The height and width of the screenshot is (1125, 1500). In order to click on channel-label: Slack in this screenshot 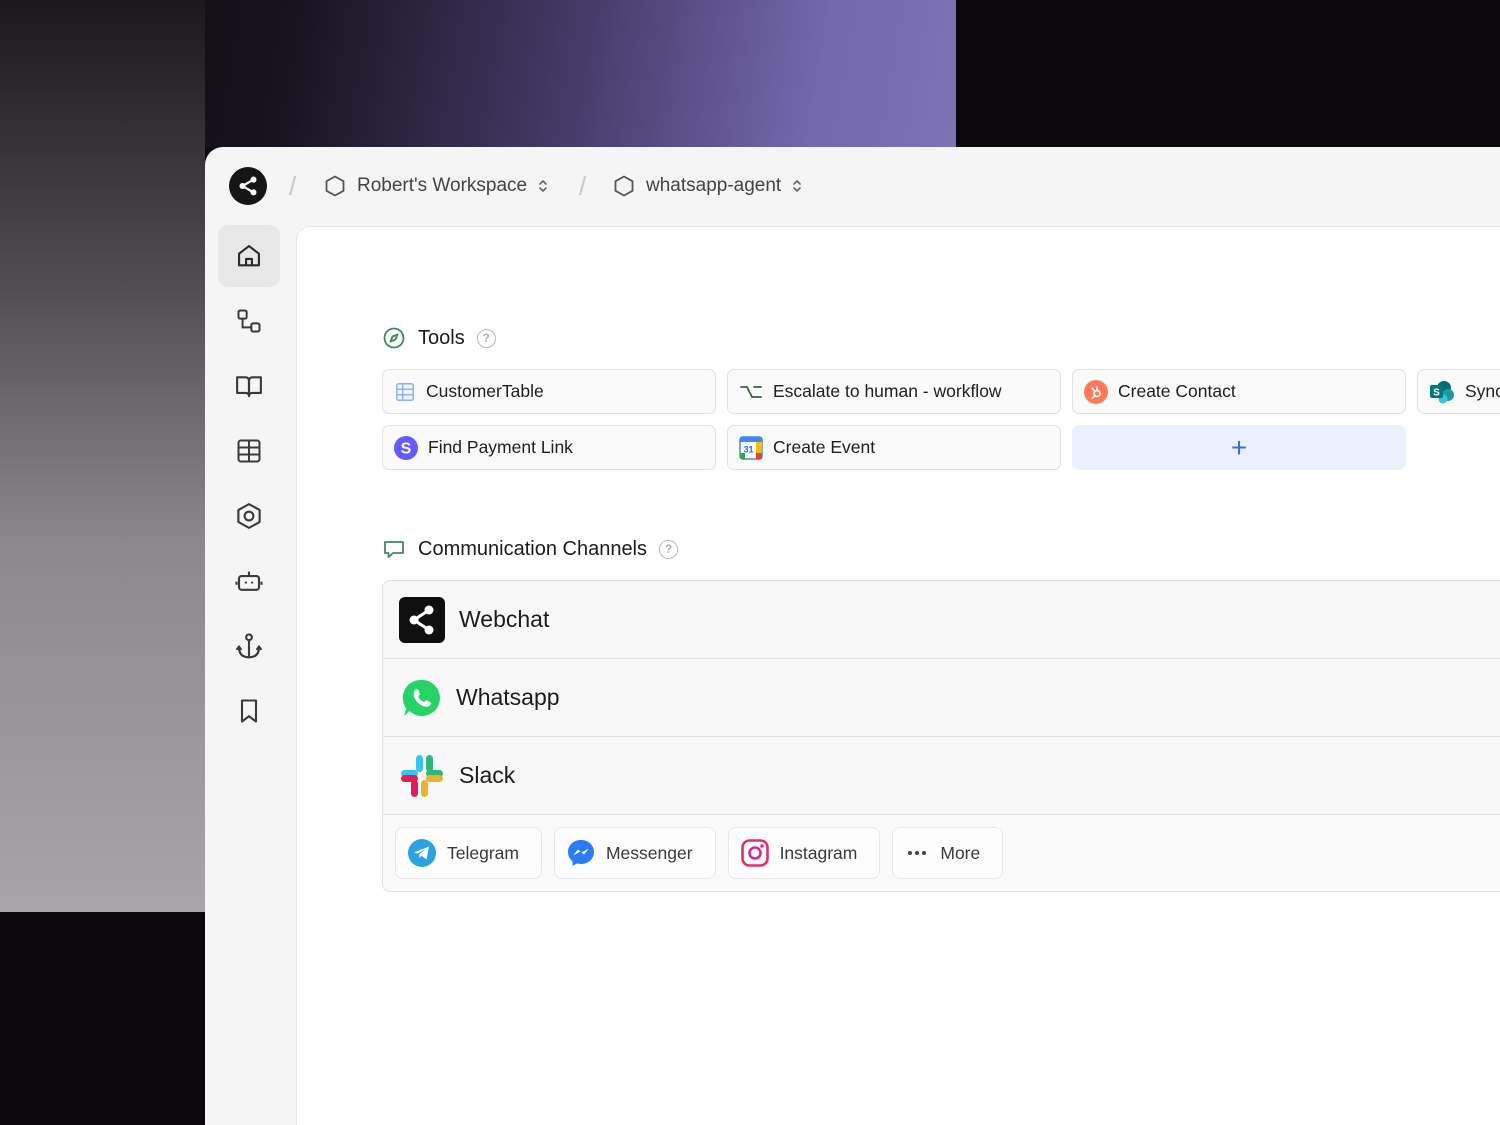, I will do `click(487, 775)`.